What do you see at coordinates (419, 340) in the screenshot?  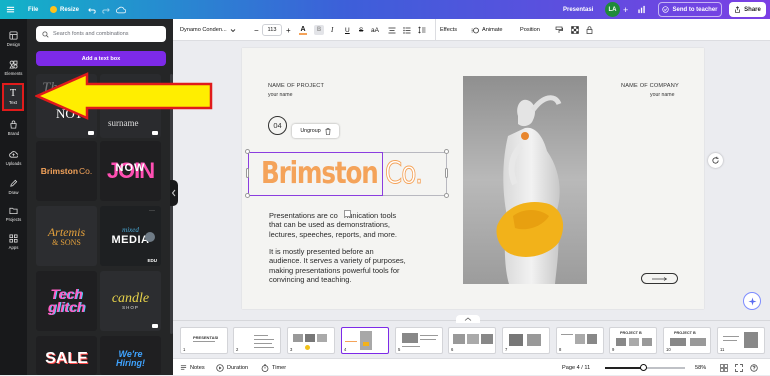 I see `page-thumbnail: 5` at bounding box center [419, 340].